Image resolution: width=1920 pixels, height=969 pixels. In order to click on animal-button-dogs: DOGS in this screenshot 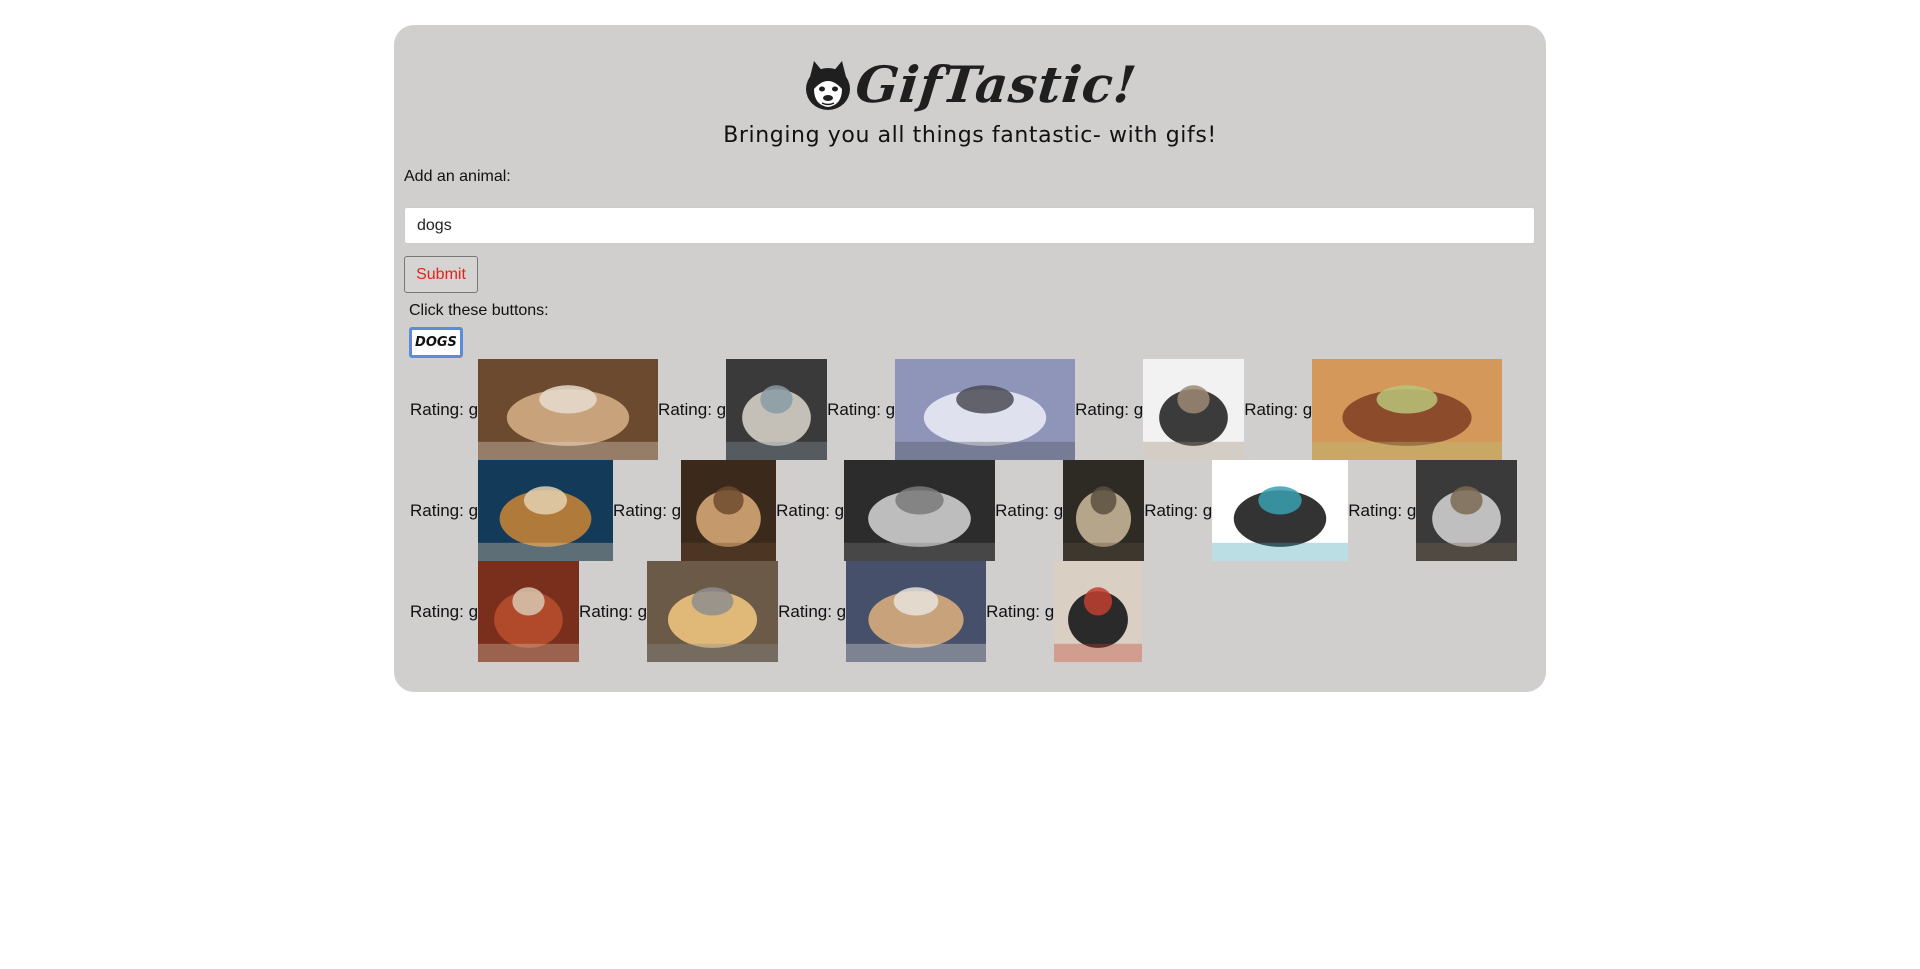, I will do `click(436, 342)`.